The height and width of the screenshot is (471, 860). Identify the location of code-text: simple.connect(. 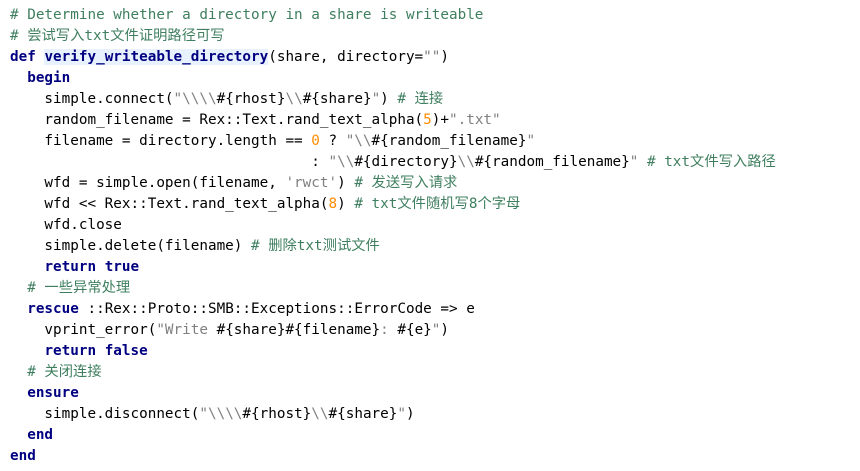
(92, 99).